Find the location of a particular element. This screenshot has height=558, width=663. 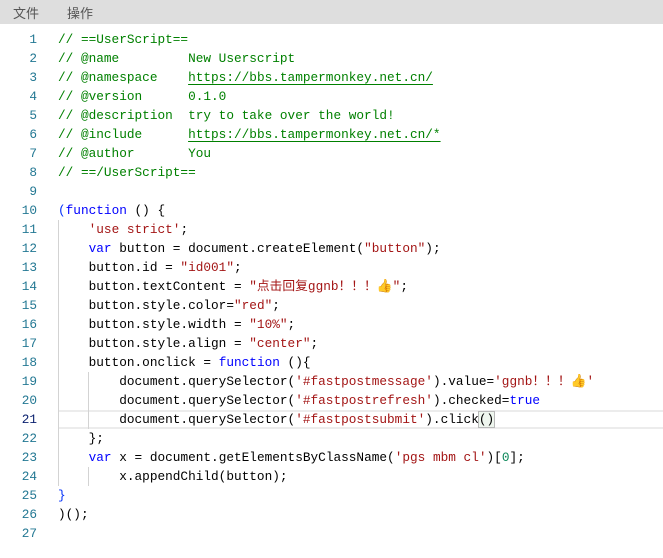

code-line: 7 // @author You is located at coordinates (331, 153).